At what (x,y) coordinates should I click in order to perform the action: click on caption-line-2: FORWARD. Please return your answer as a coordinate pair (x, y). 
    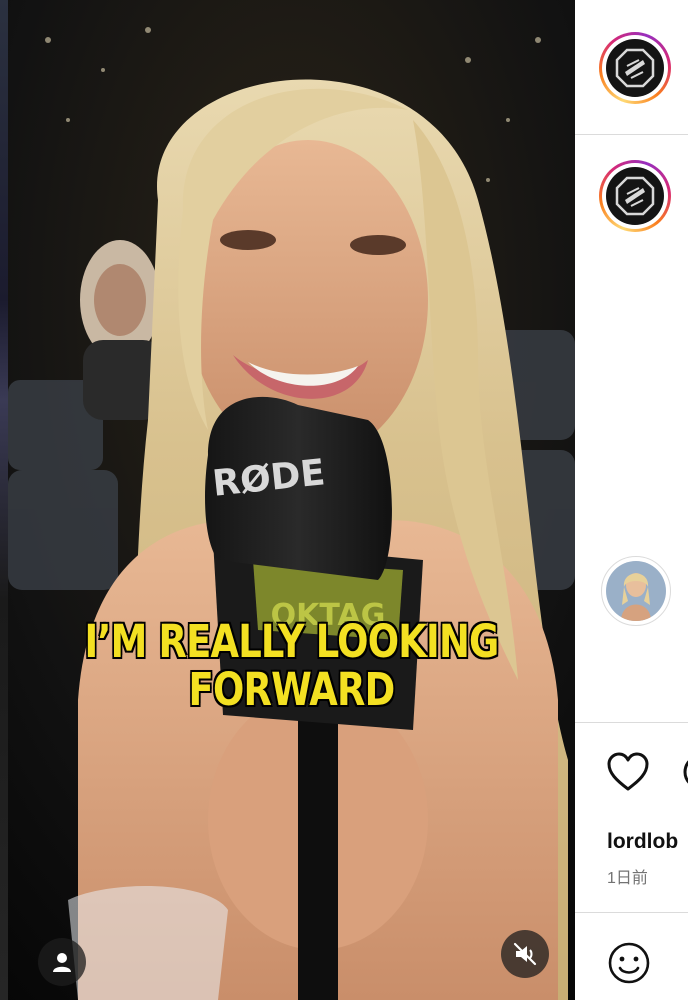
    Looking at the image, I should click on (292, 689).